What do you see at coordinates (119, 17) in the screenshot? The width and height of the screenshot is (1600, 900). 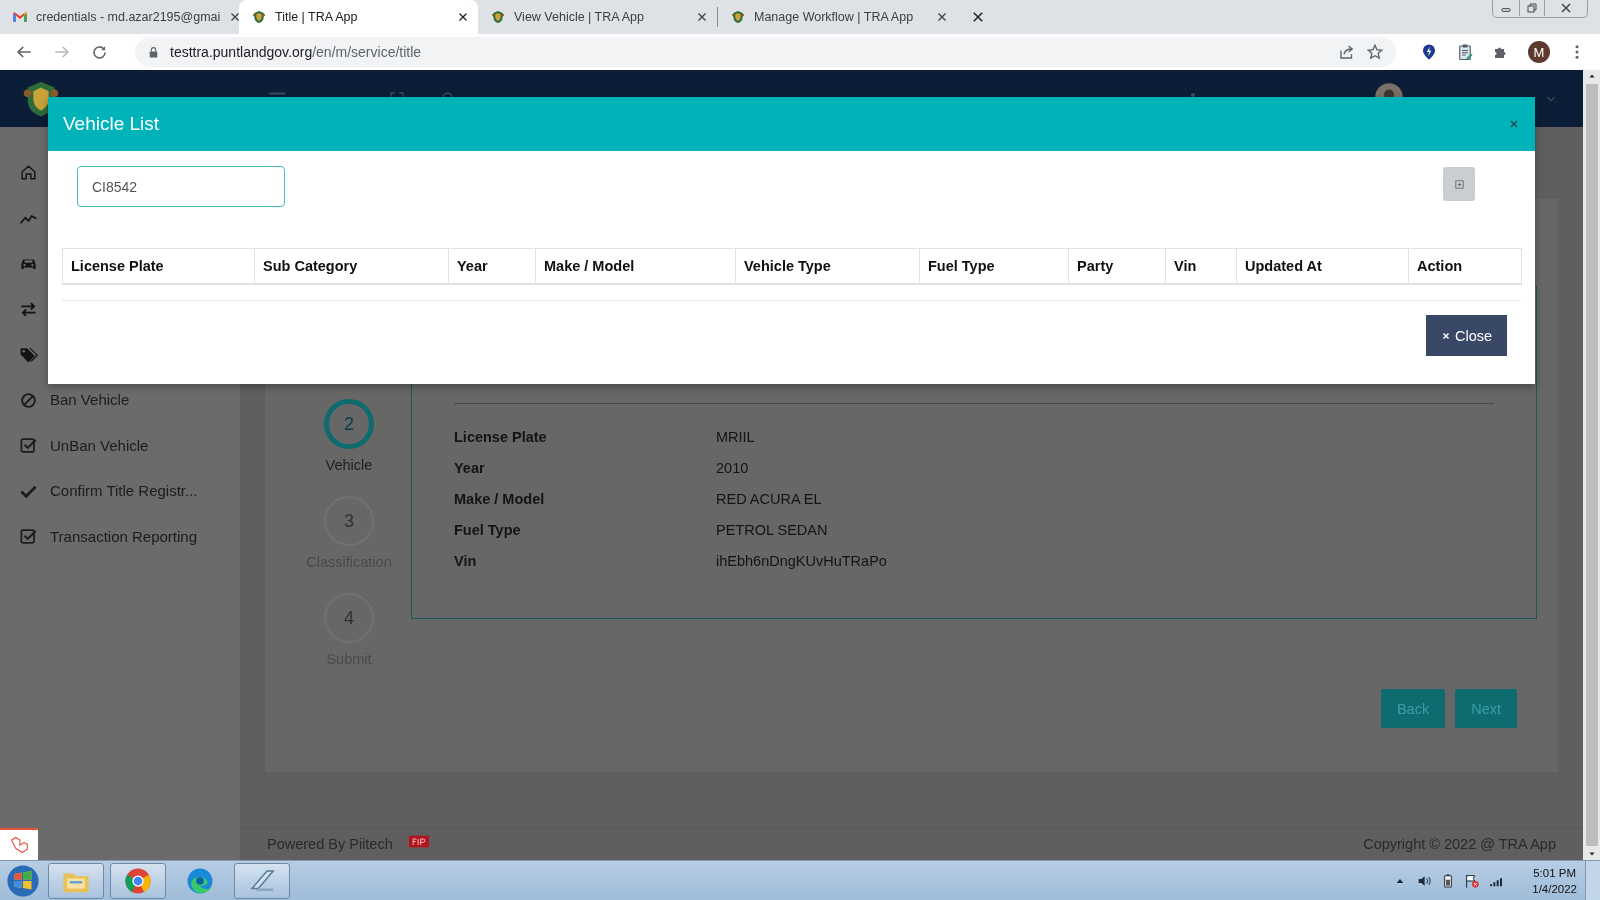 I see `browser-tab: credentials - md.azar2195@gmai` at bounding box center [119, 17].